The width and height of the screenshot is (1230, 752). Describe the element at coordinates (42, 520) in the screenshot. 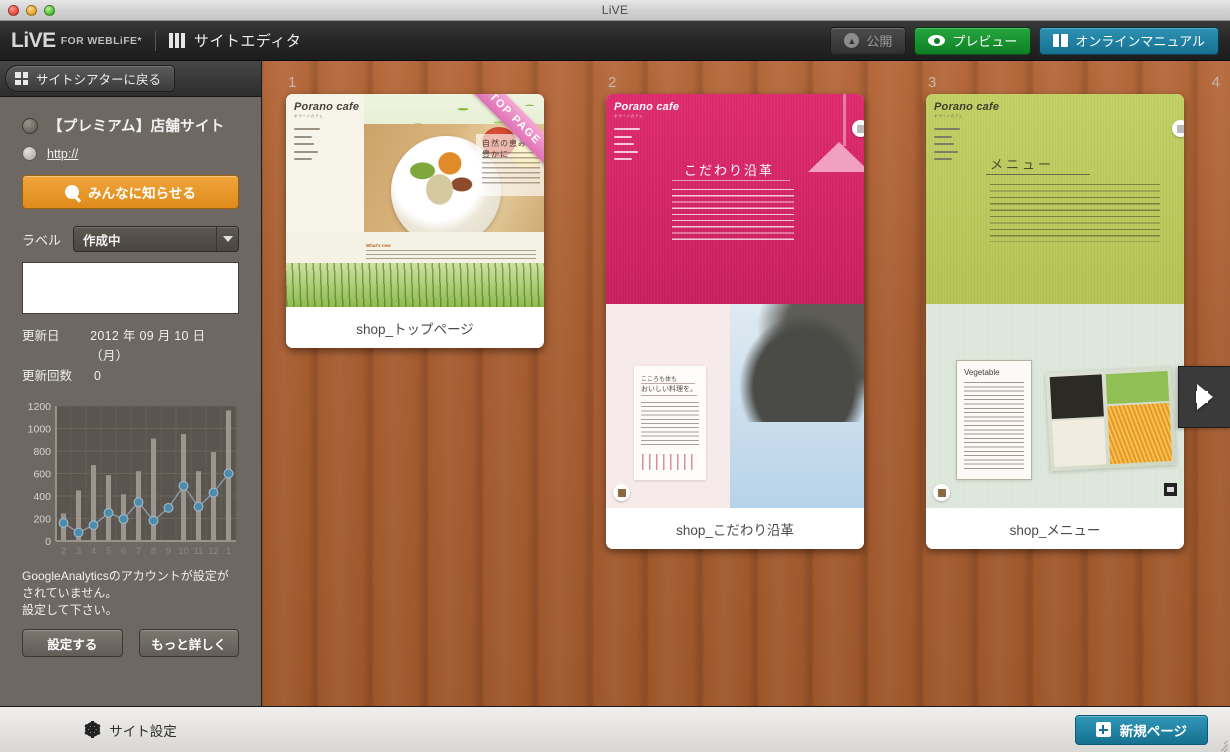

I see `svg-text: 200` at that location.